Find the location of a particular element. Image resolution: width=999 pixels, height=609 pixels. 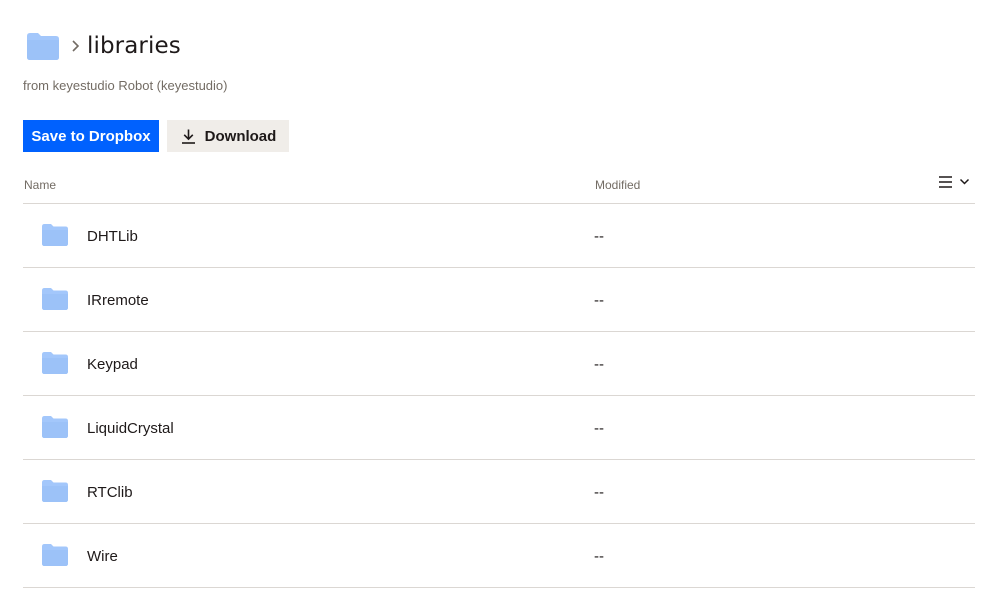

file-name: DHTLib is located at coordinates (112, 236).